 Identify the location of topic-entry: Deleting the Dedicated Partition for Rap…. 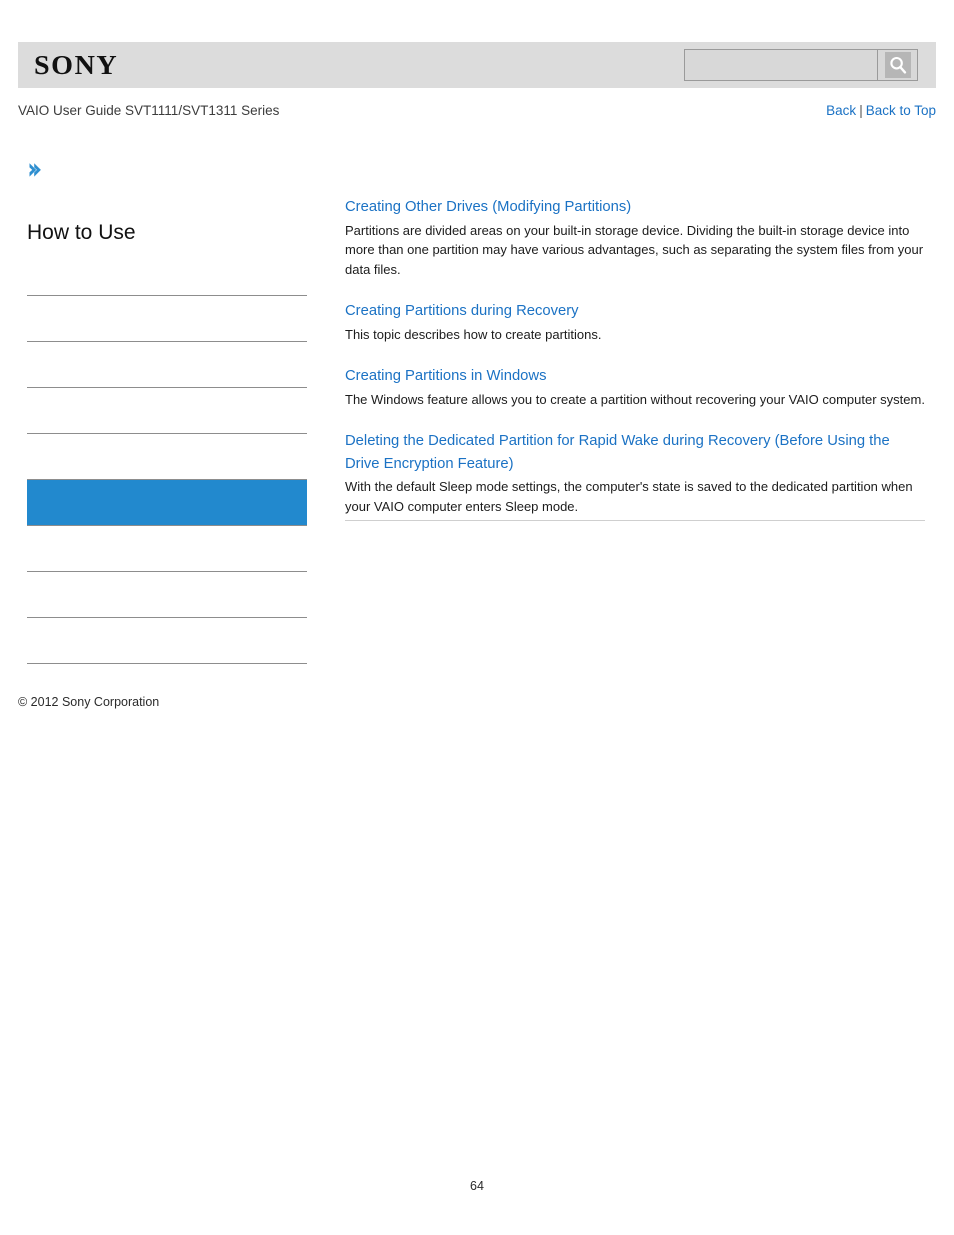
(636, 473).